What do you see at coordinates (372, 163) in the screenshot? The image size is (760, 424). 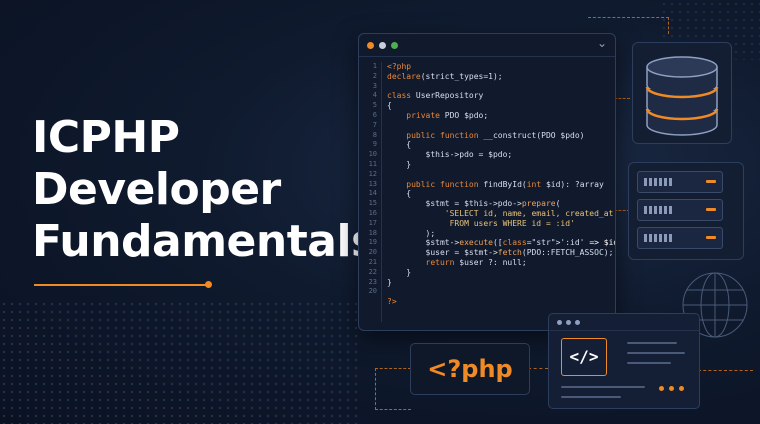 I see `line-number: 11` at bounding box center [372, 163].